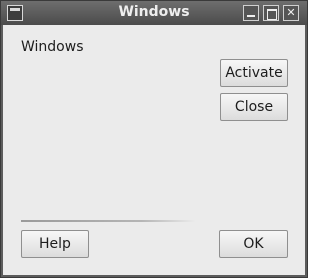 The height and width of the screenshot is (278, 320). What do you see at coordinates (251, 13) in the screenshot?
I see `minimize-icon` at bounding box center [251, 13].